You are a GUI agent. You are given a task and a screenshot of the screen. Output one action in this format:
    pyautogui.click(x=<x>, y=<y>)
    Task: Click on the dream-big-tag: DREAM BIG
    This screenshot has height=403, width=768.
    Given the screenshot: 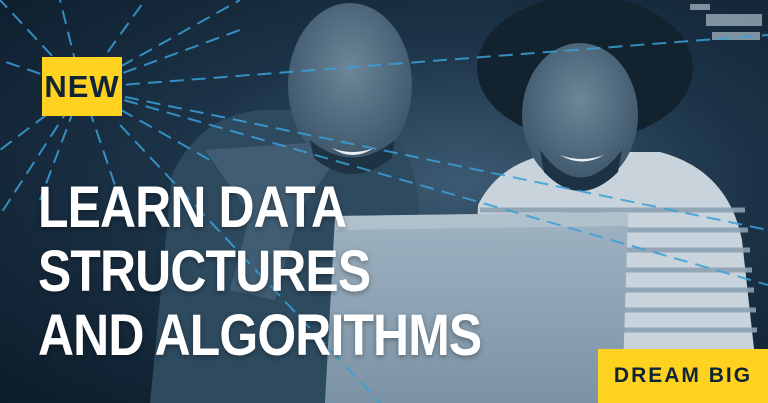 What is the action you would take?
    pyautogui.click(x=683, y=376)
    